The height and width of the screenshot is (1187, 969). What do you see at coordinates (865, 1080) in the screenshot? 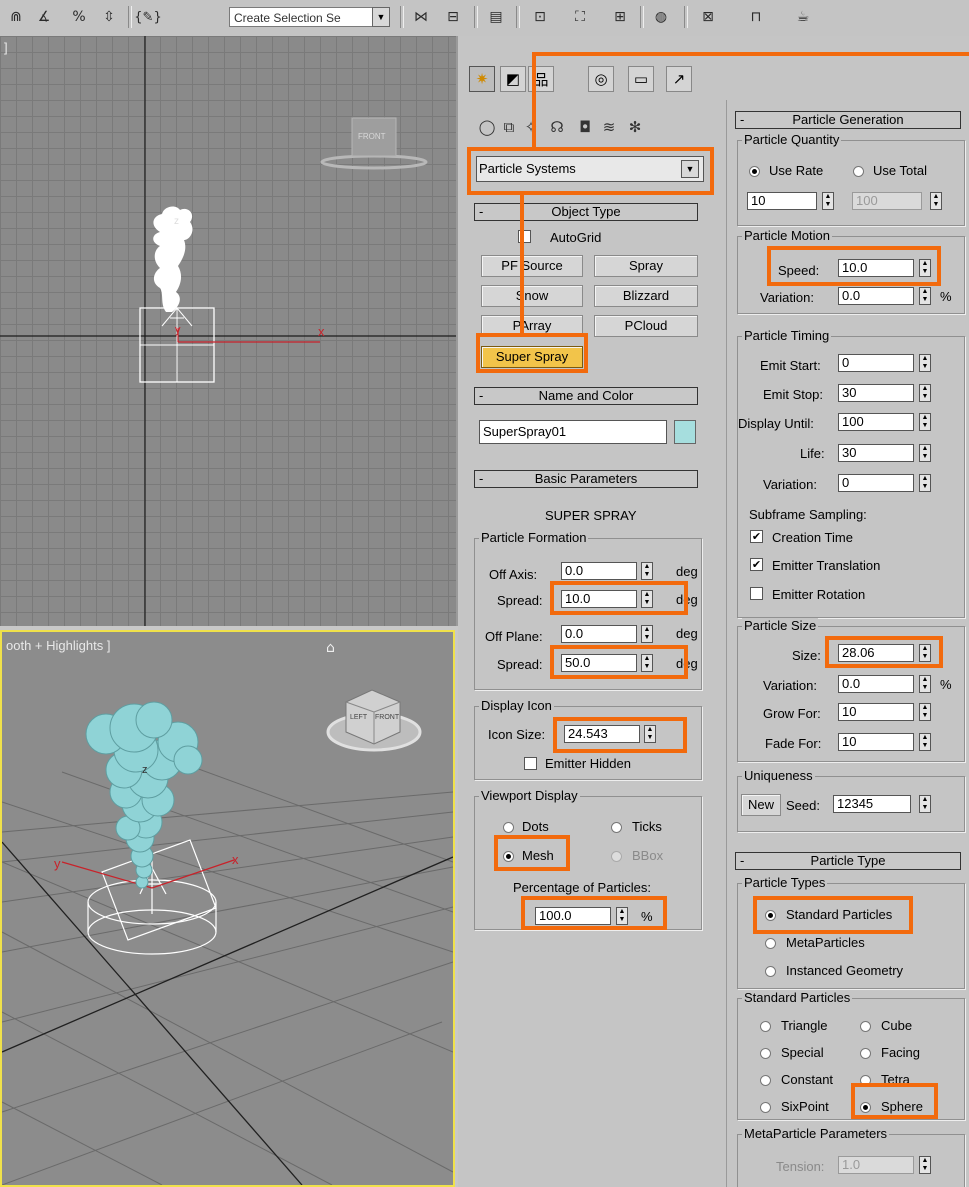
I see `tetra-radio` at bounding box center [865, 1080].